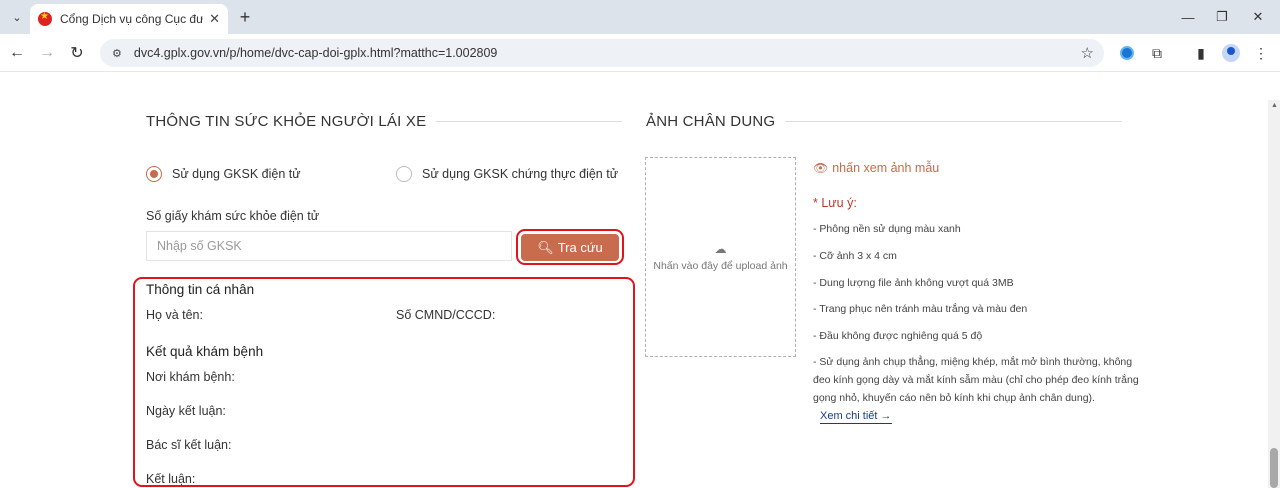  Describe the element at coordinates (1258, 17) in the screenshot. I see `window-close-icon: ✕` at that location.